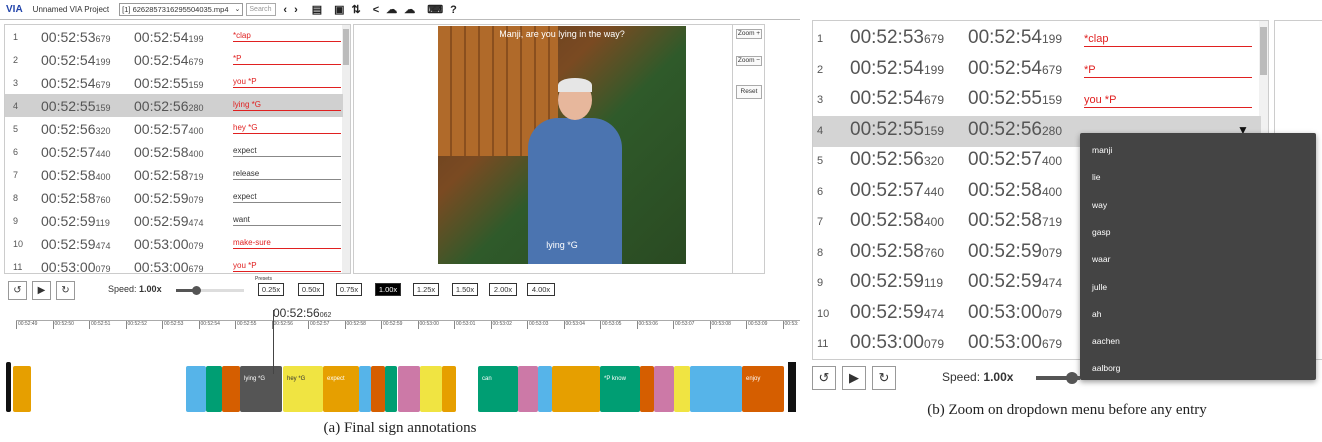  I want to click on timeline-segment: expect, so click(341, 389).